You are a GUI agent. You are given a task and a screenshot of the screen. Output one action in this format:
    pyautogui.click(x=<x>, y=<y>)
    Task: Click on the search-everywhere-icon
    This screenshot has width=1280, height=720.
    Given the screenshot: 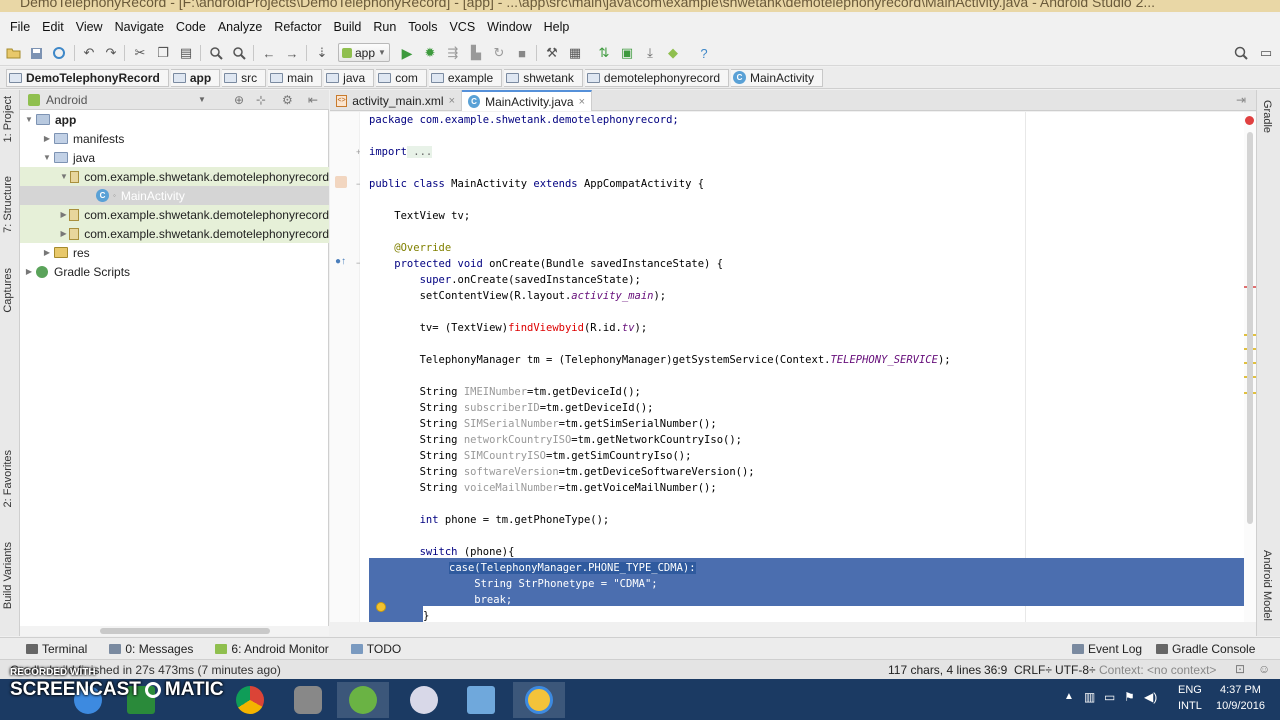 What is the action you would take?
    pyautogui.click(x=1241, y=53)
    